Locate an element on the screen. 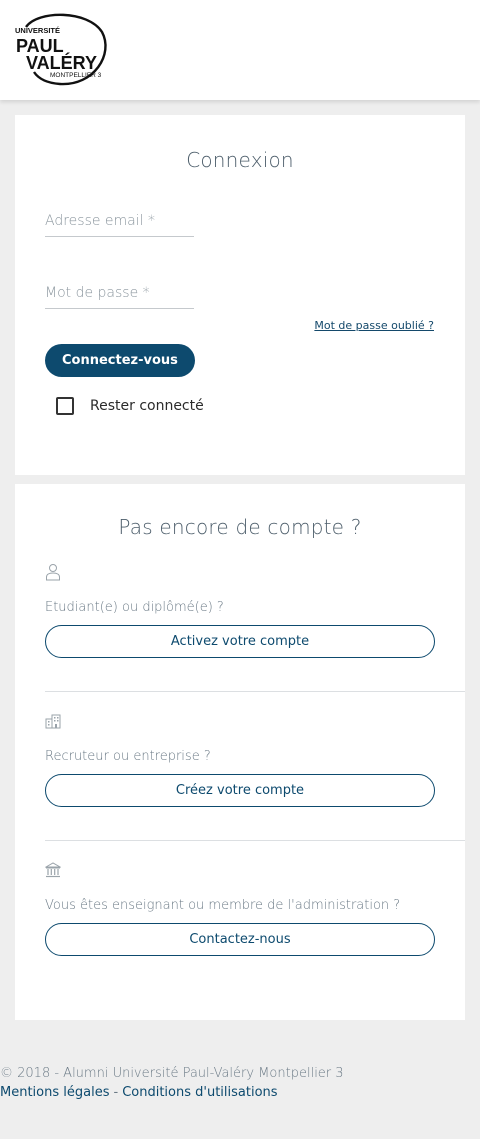  student-label: Etudiant(e) ou diplômé(e) ? is located at coordinates (134, 607).